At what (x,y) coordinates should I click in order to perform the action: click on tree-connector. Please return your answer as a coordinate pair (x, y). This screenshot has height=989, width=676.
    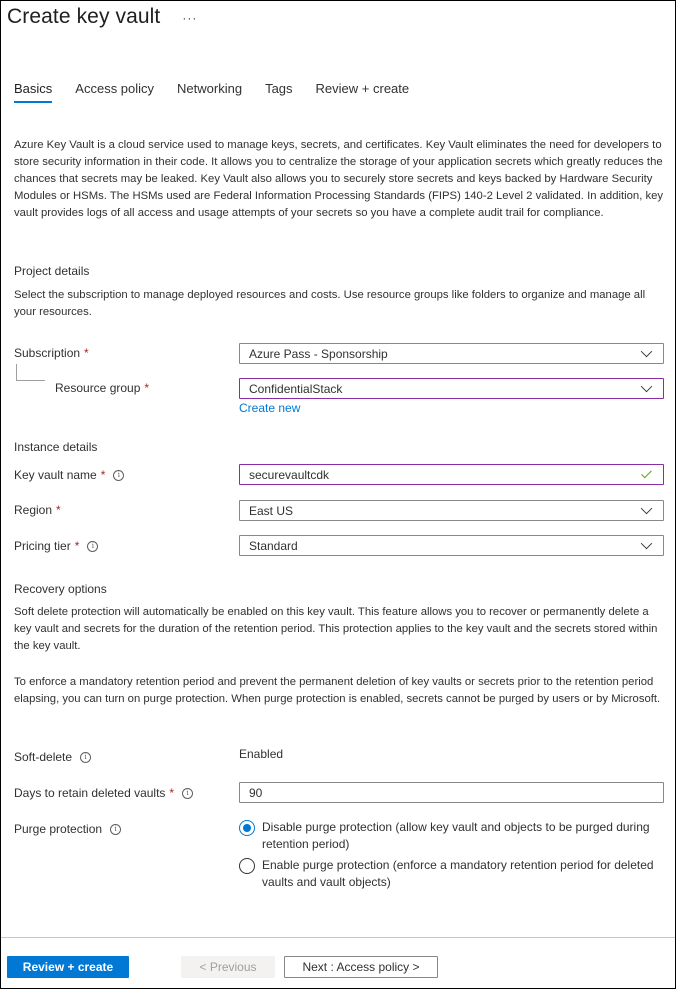
    Looking at the image, I should click on (30, 372).